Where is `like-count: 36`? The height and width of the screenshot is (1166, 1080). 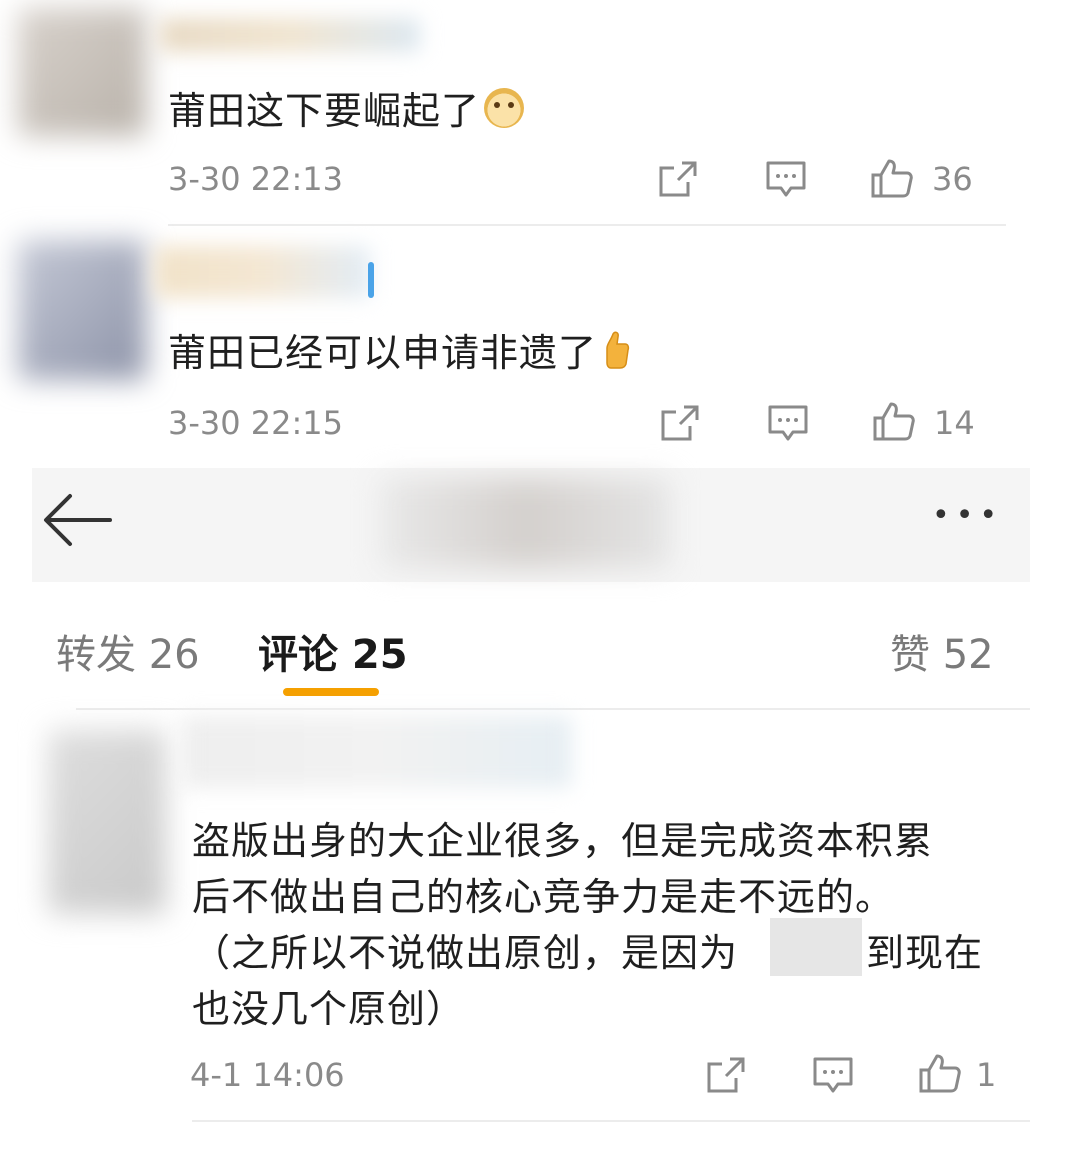 like-count: 36 is located at coordinates (952, 179).